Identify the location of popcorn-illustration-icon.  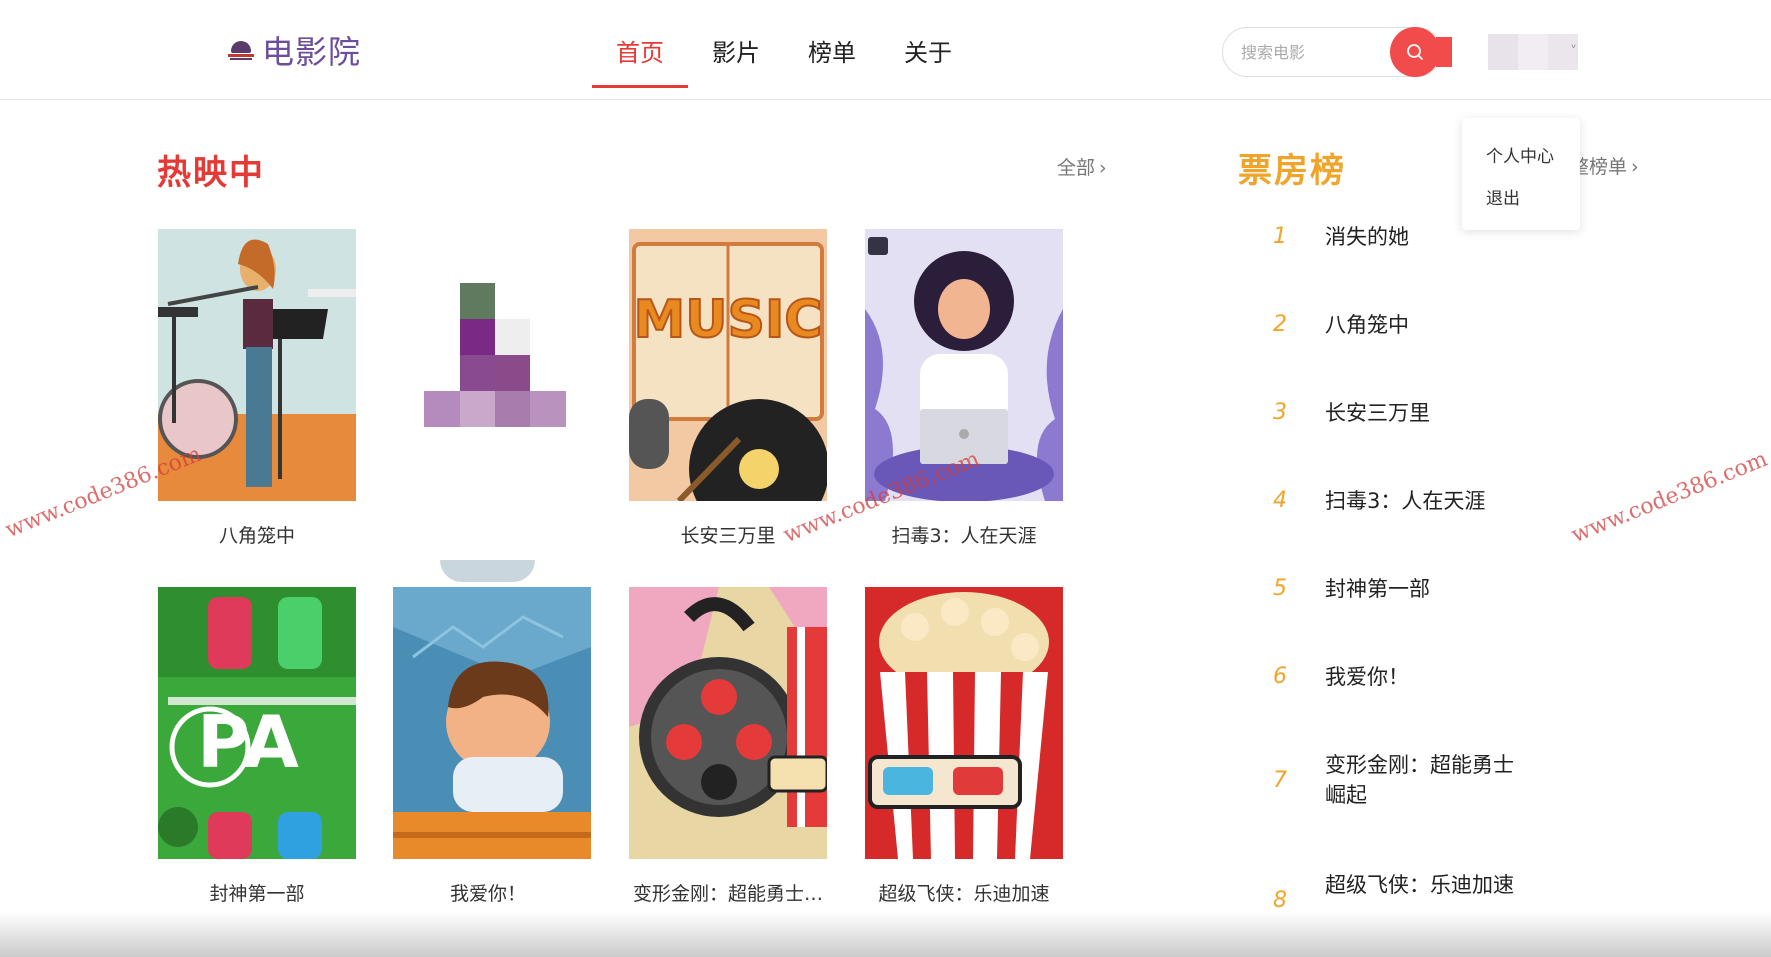
(964, 723).